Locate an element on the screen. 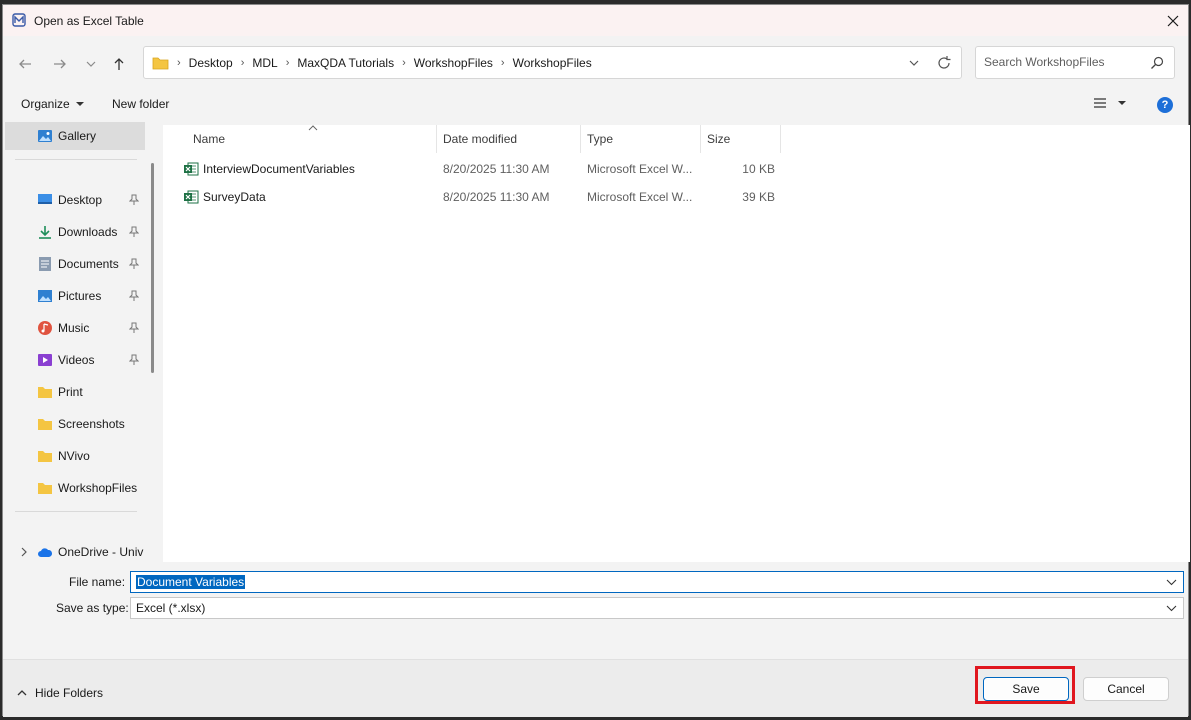 The image size is (1191, 720). forward-button is located at coordinates (60, 64).